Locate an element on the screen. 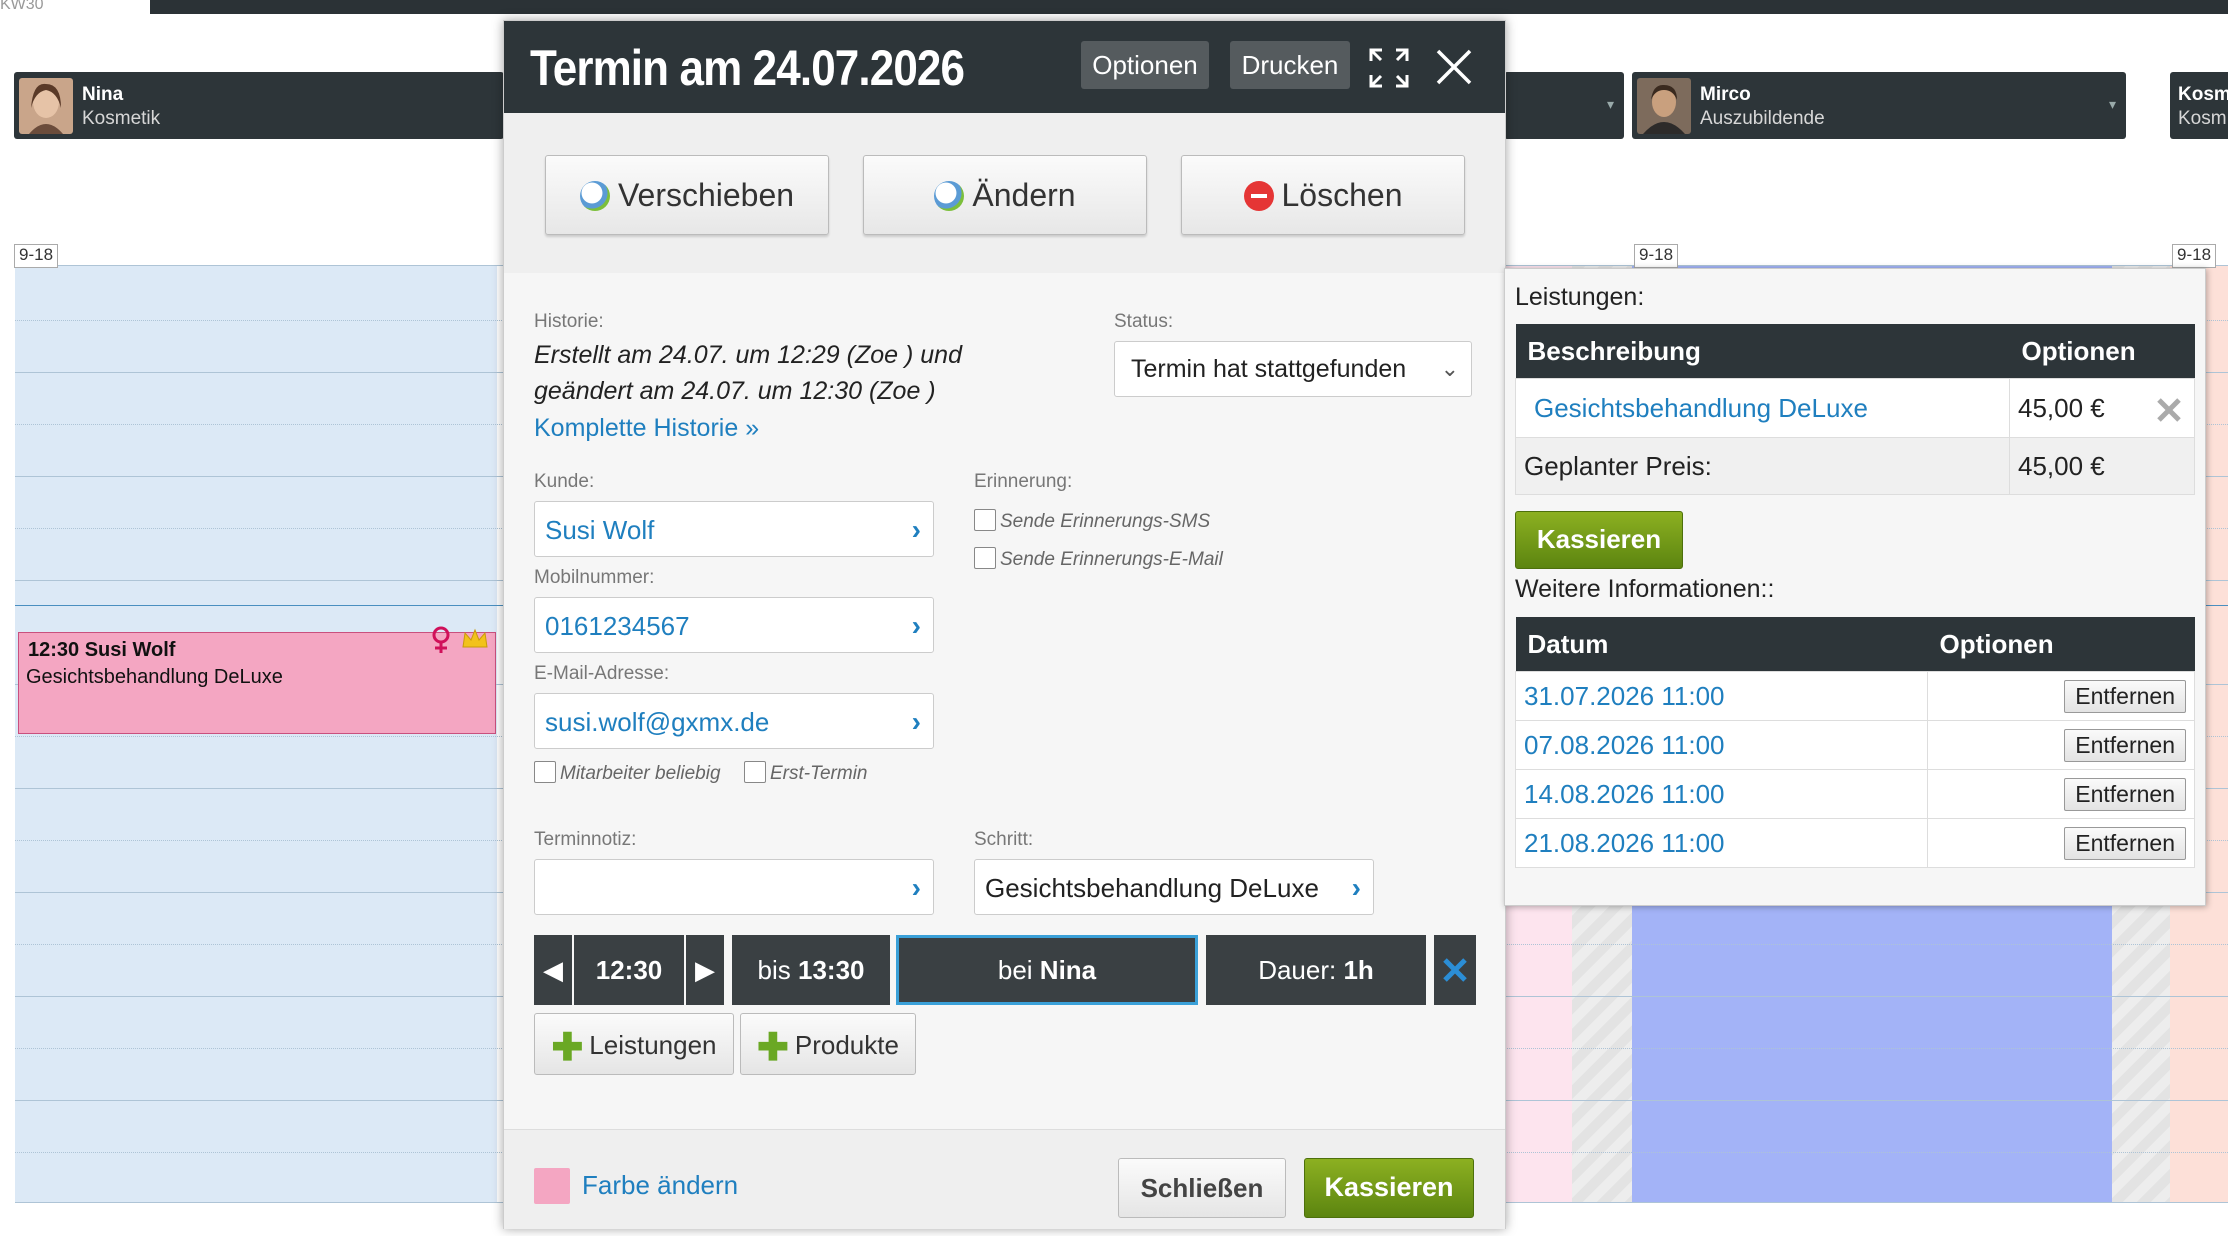 This screenshot has height=1236, width=2228. add-products-button: ✚ Produkte is located at coordinates (828, 1044).